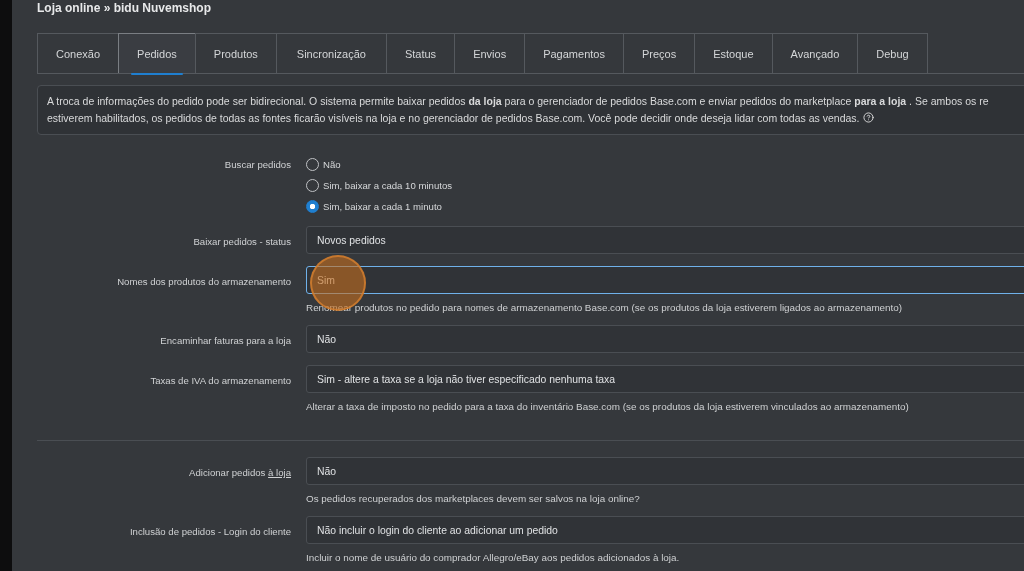 This screenshot has height=571, width=1024. Describe the element at coordinates (665, 379) in the screenshot. I see `select-field: Sim - altere a taxa se a loja não tiver especificado nenhuma taxa` at that location.